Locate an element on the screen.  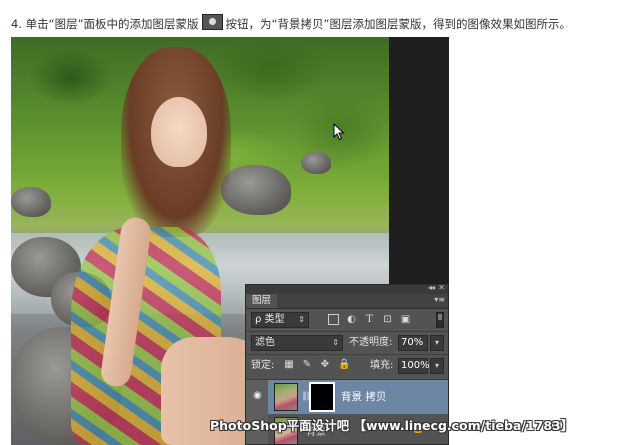
blend-mode-select: 滤色 ⇕ is located at coordinates (297, 343).